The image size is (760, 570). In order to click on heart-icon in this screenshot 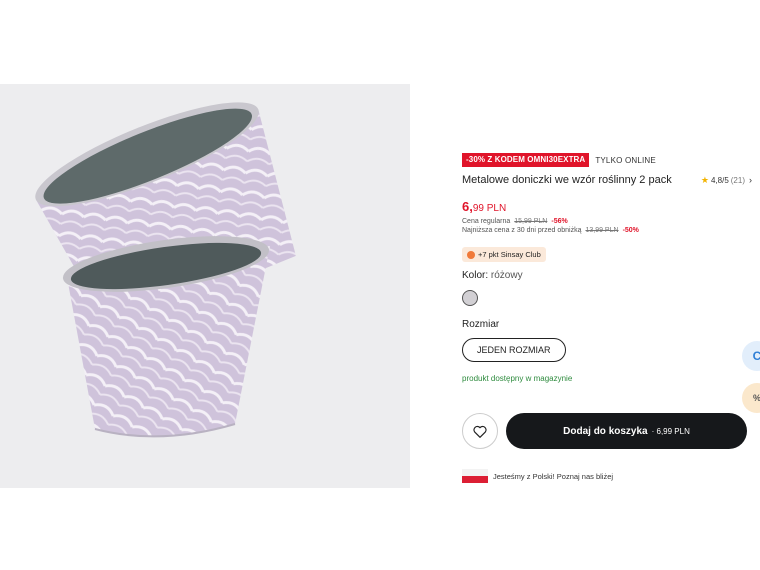, I will do `click(480, 431)`.